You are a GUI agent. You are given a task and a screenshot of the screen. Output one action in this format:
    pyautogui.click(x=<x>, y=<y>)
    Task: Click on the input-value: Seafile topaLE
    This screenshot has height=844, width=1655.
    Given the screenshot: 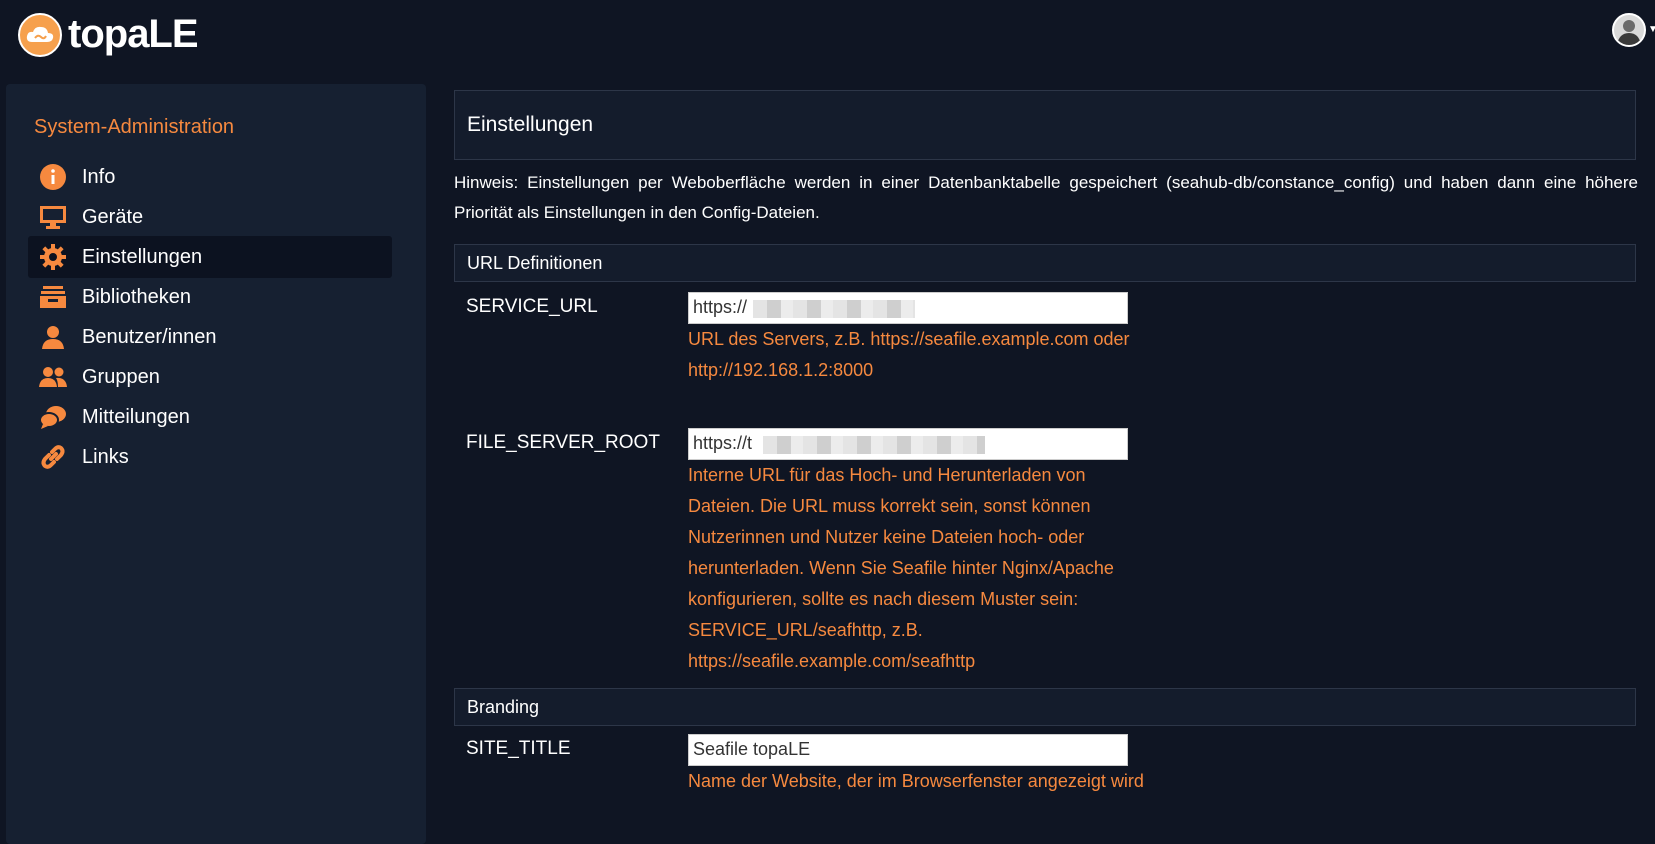 What is the action you would take?
    pyautogui.click(x=752, y=749)
    